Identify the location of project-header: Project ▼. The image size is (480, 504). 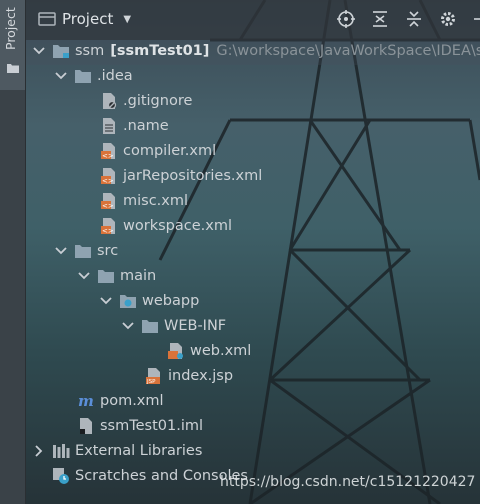
(253, 20).